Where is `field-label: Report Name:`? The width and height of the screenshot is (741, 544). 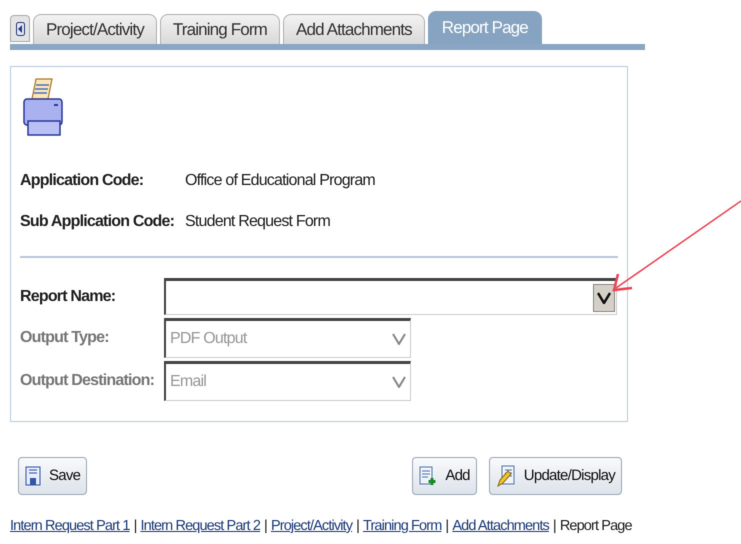 field-label: Report Name: is located at coordinates (68, 296).